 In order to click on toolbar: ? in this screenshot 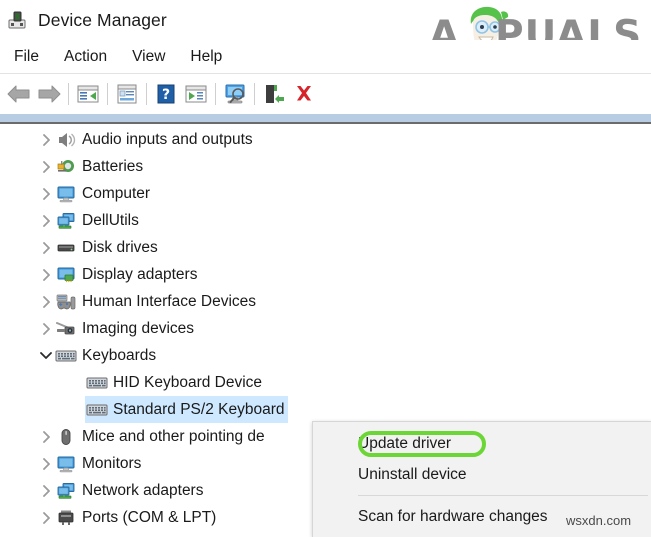, I will do `click(325, 94)`.